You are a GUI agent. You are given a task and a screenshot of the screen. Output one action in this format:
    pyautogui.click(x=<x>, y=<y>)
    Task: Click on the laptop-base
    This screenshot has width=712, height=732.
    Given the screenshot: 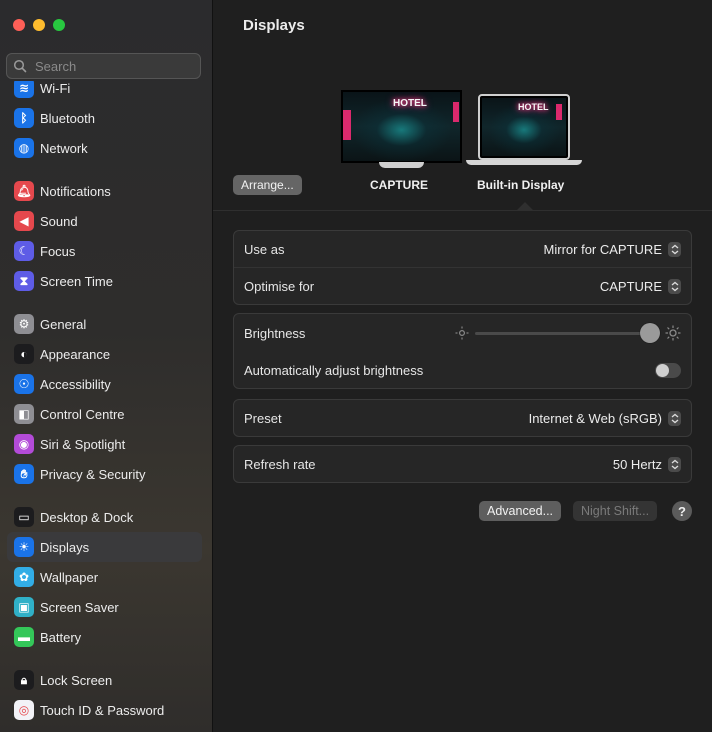 What is the action you would take?
    pyautogui.click(x=524, y=162)
    